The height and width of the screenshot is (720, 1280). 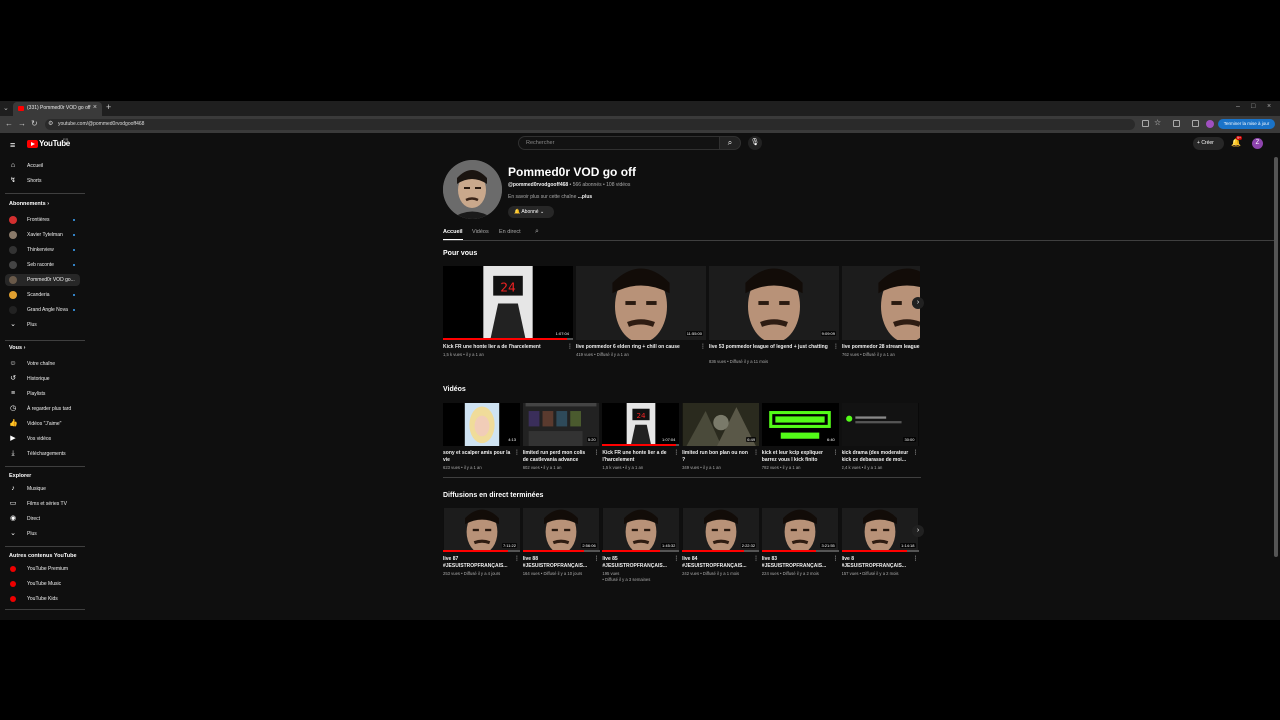 I want to click on extensions-icon, so click(x=1176, y=123).